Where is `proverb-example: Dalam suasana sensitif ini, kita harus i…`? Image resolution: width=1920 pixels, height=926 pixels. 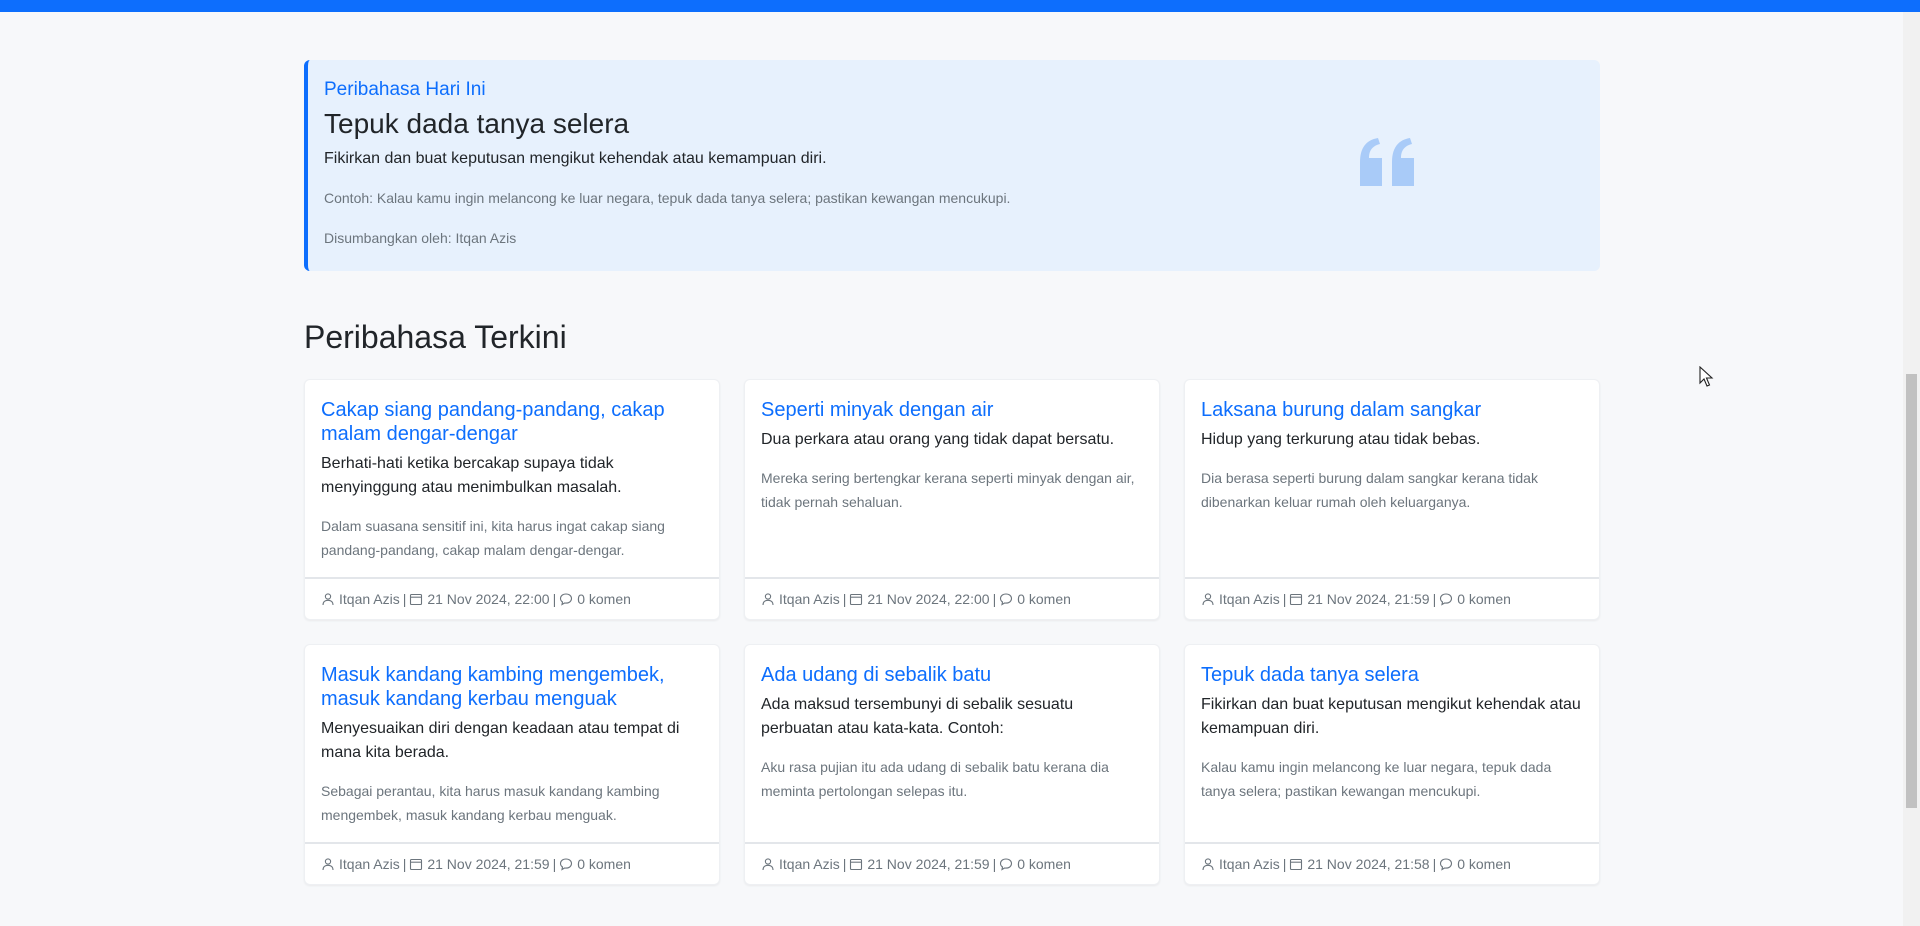
proverb-example: Dalam suasana sensitif ini, kita harus i… is located at coordinates (493, 538).